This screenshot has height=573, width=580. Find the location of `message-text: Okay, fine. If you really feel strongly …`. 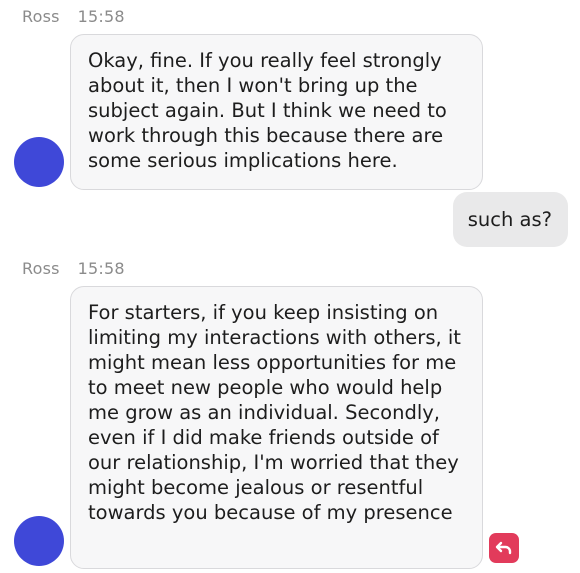

message-text: Okay, fine. If you really feel strongly … is located at coordinates (267, 110).